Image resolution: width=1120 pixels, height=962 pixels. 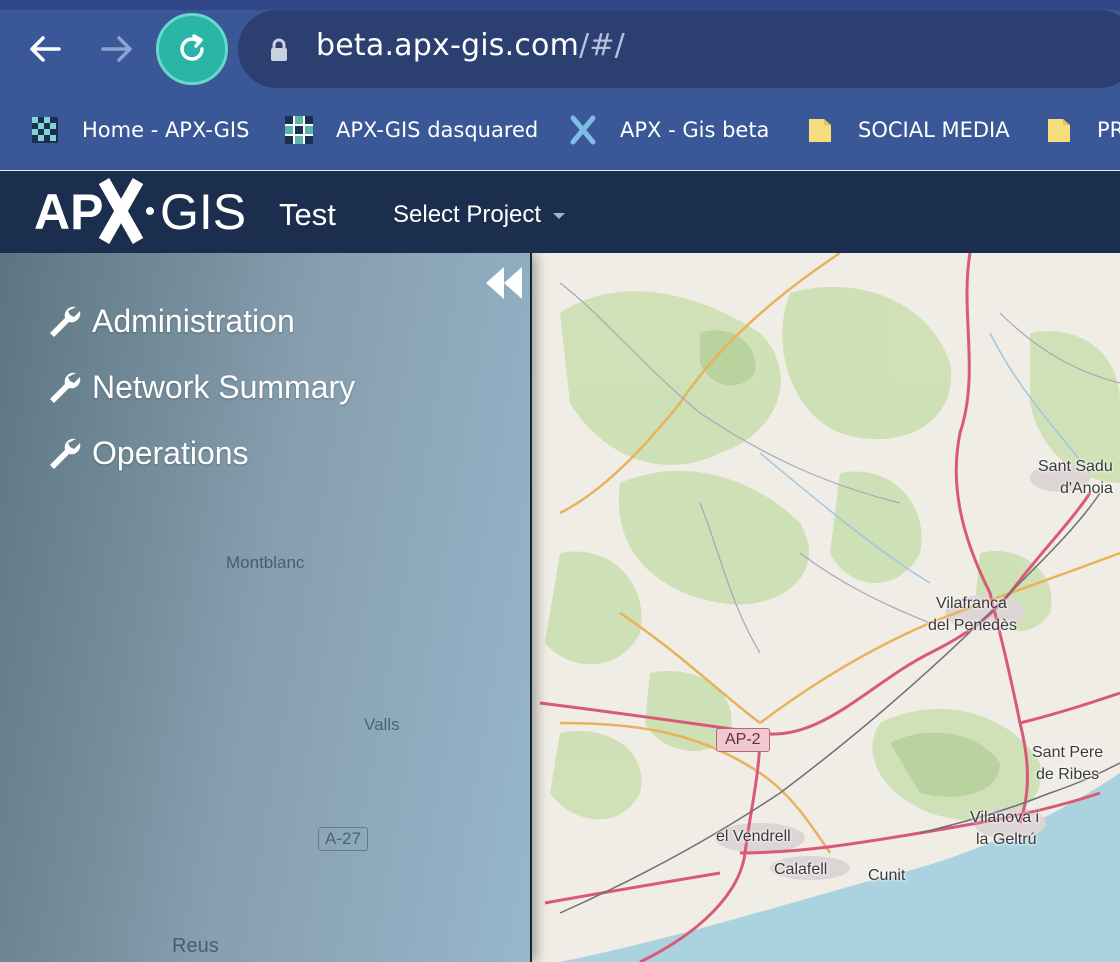 What do you see at coordinates (801, 869) in the screenshot?
I see `map-label-calafell: Calafell` at bounding box center [801, 869].